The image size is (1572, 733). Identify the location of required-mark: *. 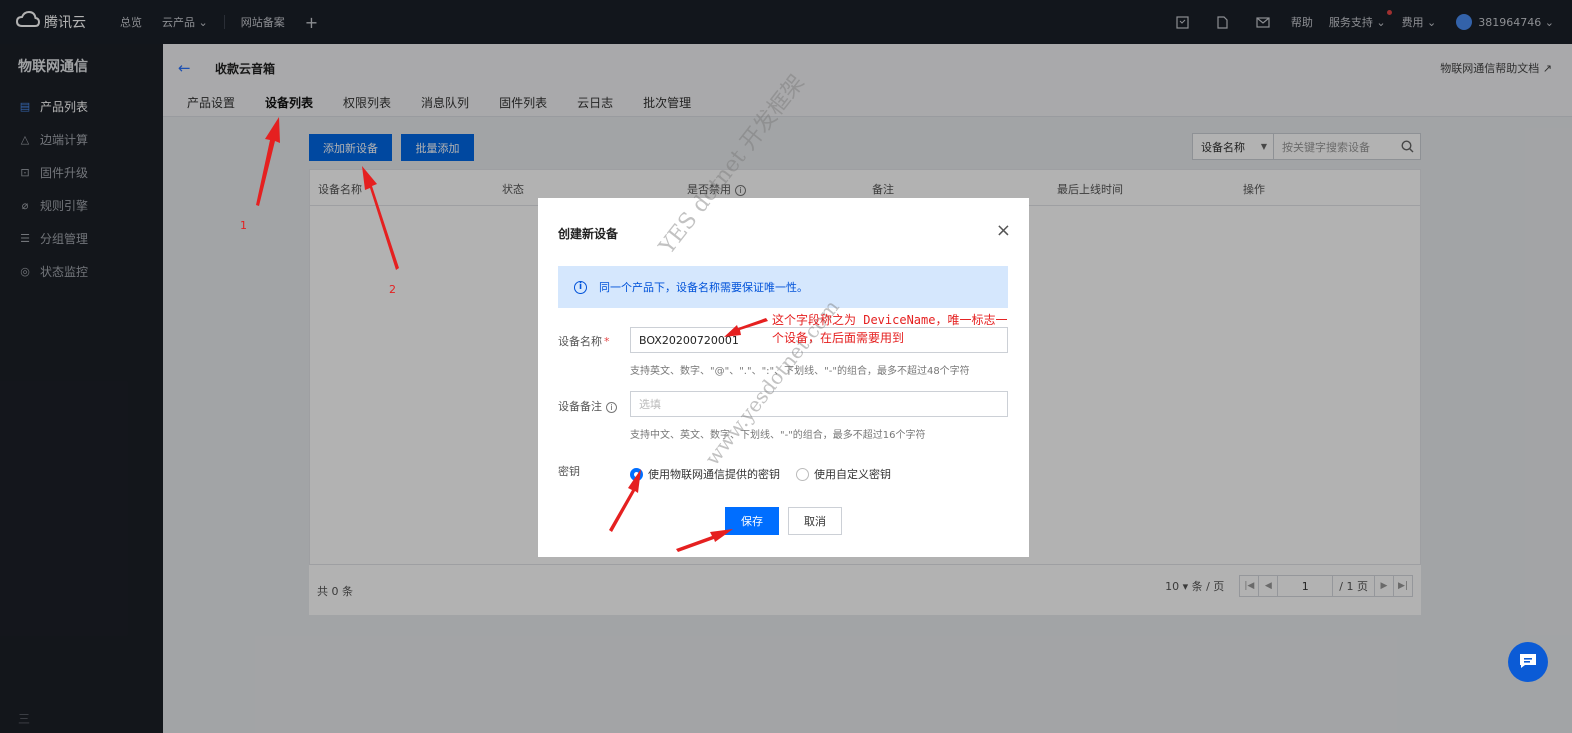
(607, 341).